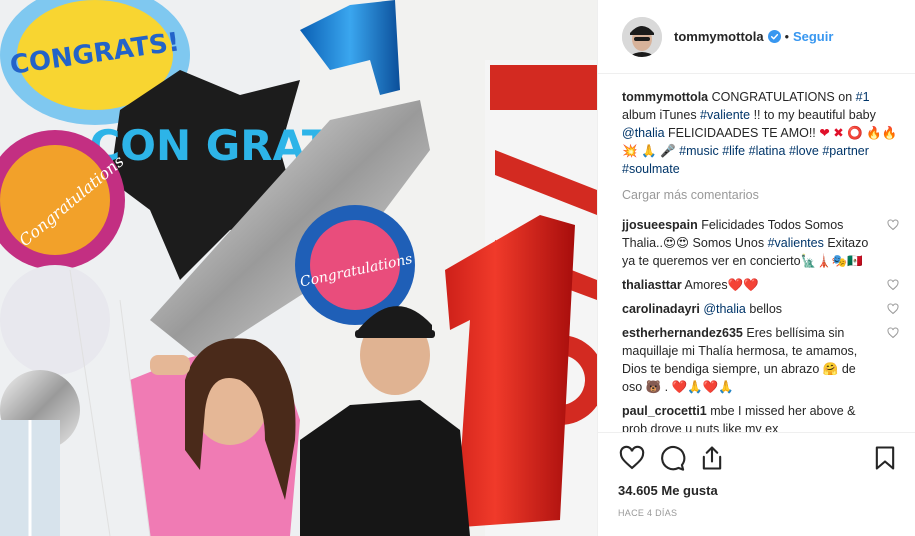 This screenshot has height=536, width=915. I want to click on like-heart-icon, so click(632, 458).